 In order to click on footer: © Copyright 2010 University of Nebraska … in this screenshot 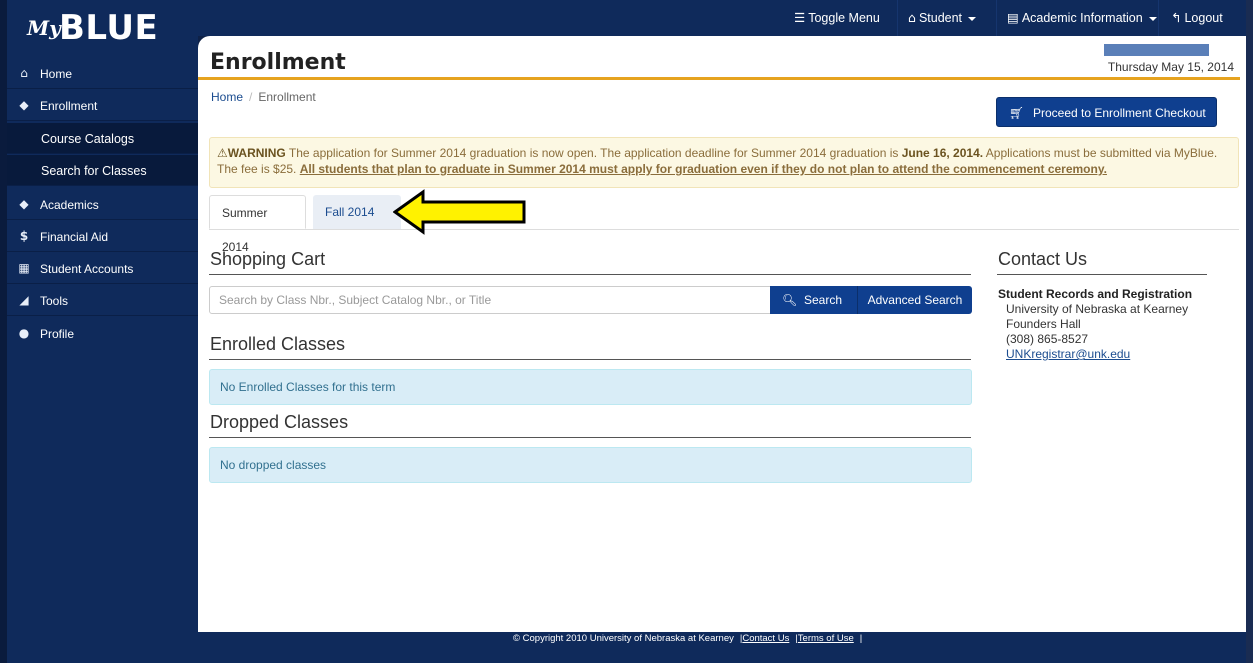, I will do `click(722, 647)`.